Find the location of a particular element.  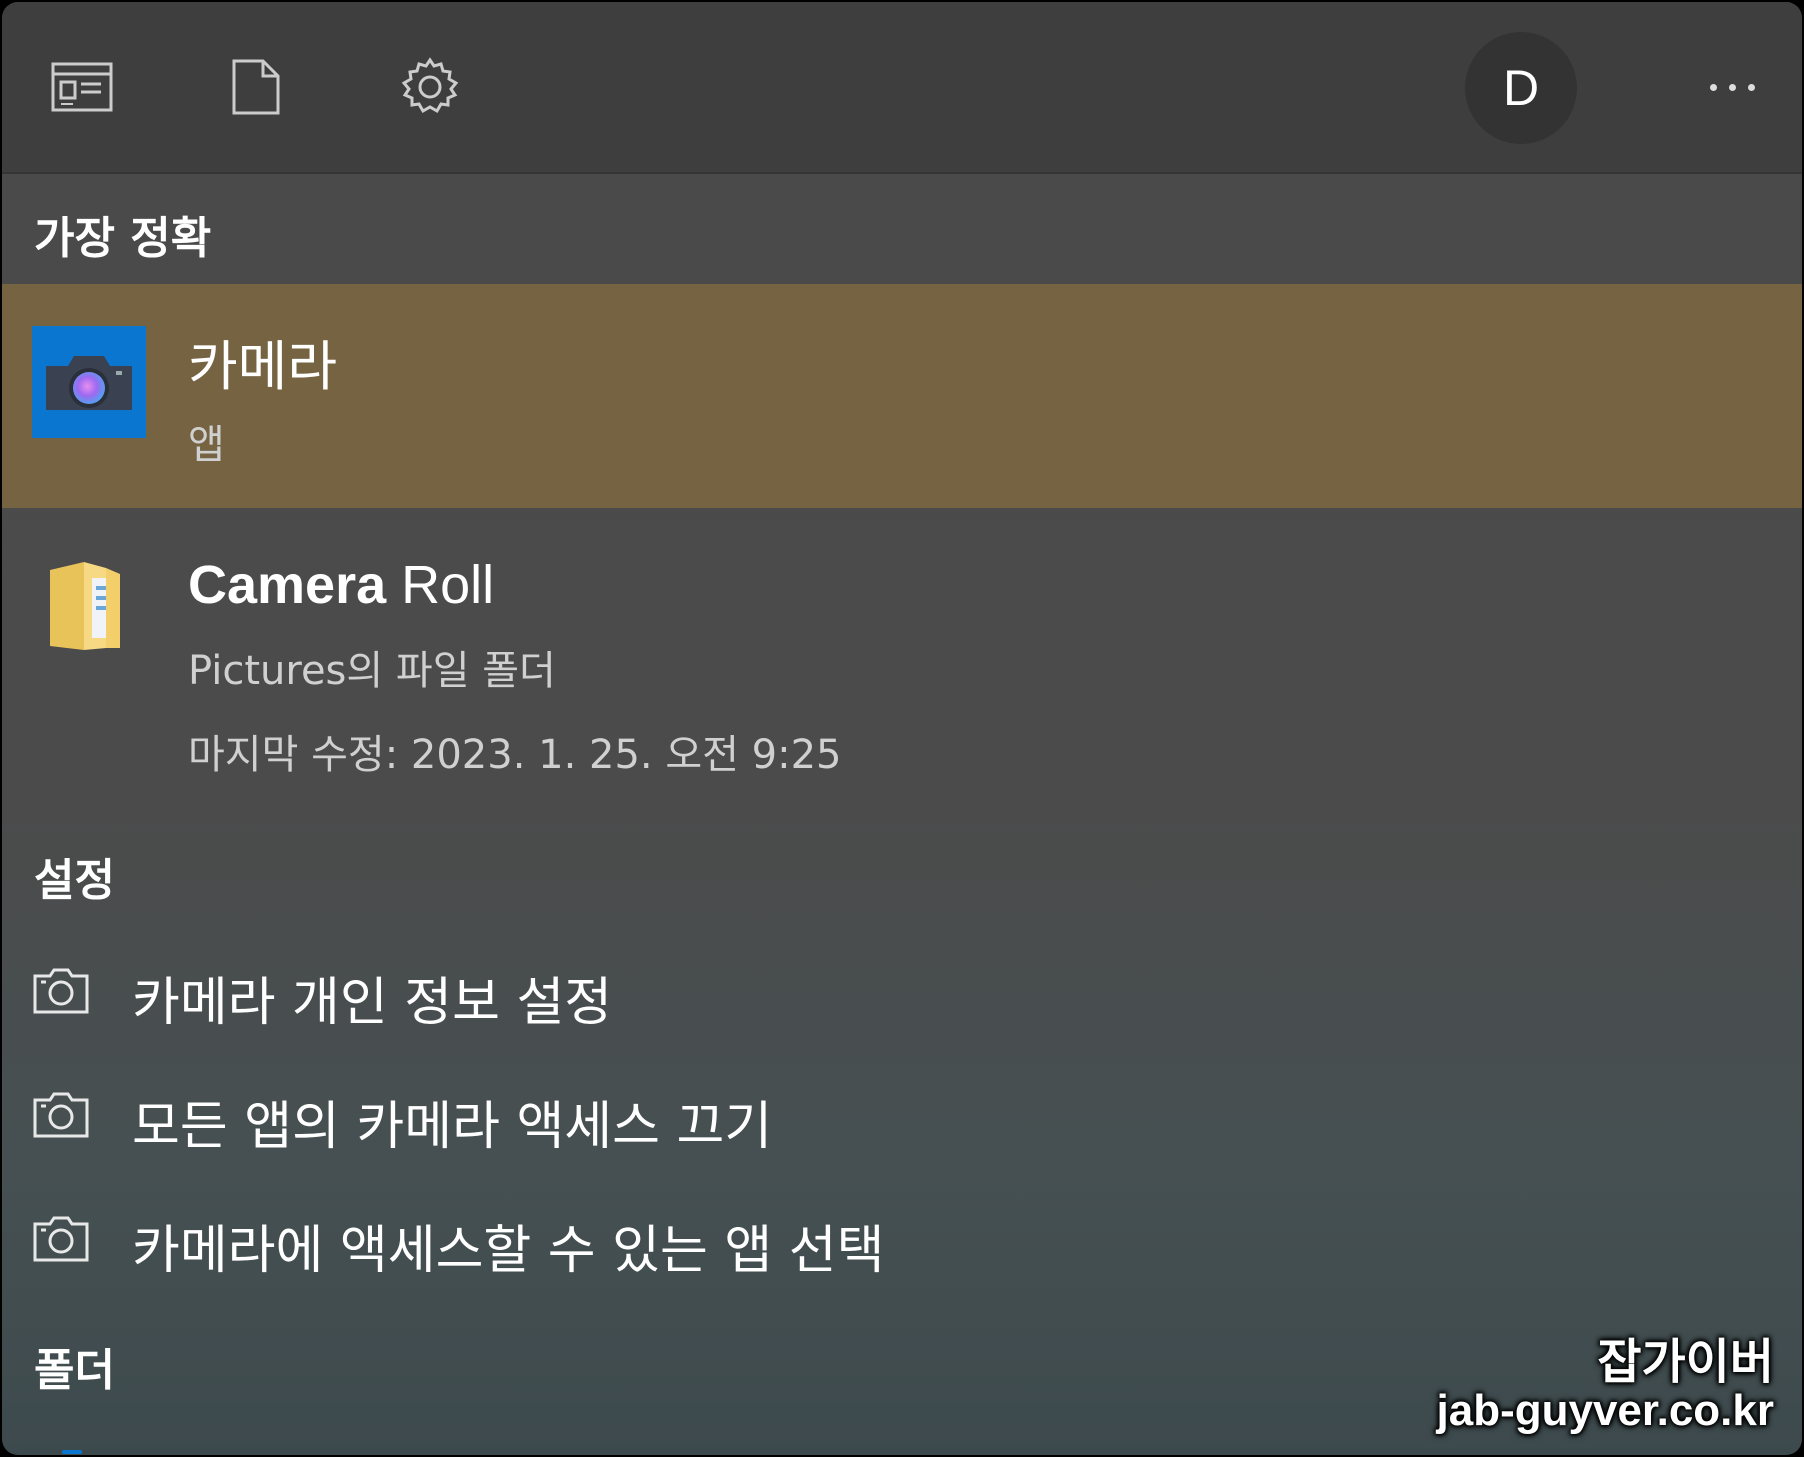

folder-icon is located at coordinates (86, 608).